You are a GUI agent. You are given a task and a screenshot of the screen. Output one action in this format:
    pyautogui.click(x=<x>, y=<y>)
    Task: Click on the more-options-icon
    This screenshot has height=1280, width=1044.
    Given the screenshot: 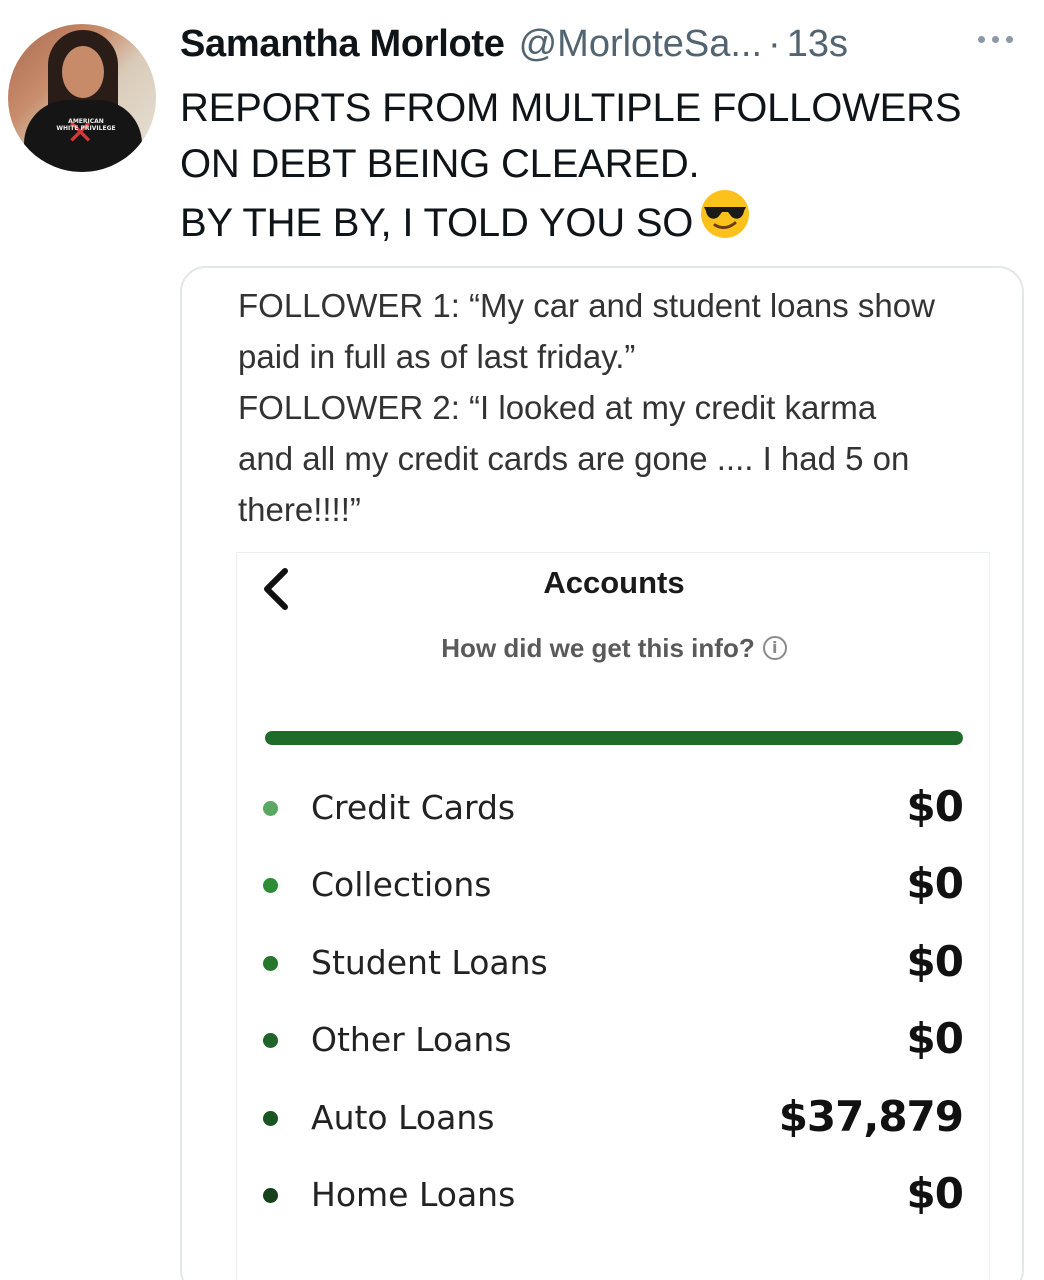 What is the action you would take?
    pyautogui.click(x=995, y=39)
    